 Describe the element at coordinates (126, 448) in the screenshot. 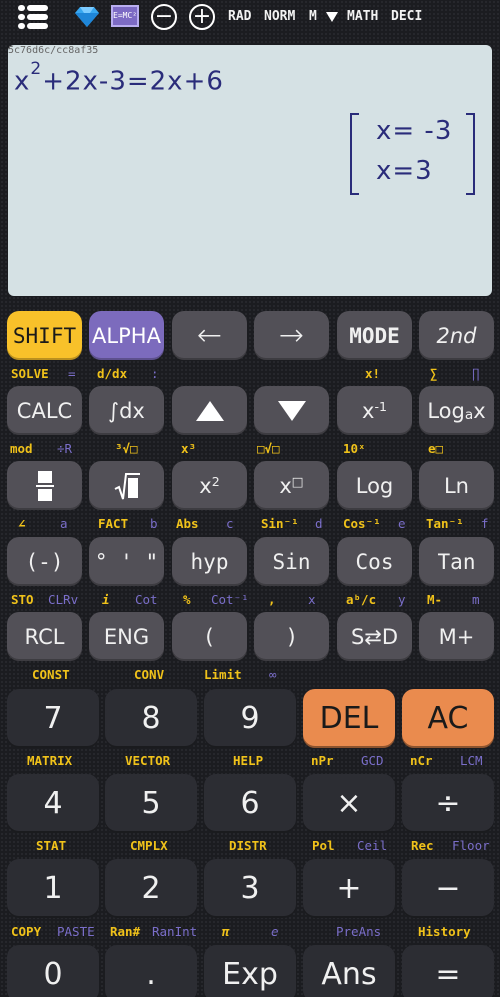

I see `label-cube-root: ³√□` at that location.